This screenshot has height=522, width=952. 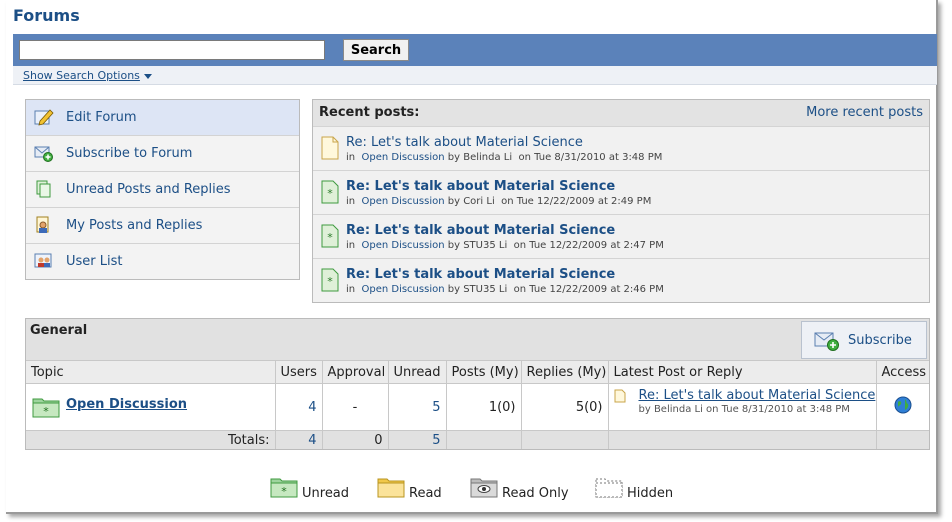 I want to click on recent-post-date: Tue 12/22/2009 at 2:46 PM, so click(x=596, y=289).